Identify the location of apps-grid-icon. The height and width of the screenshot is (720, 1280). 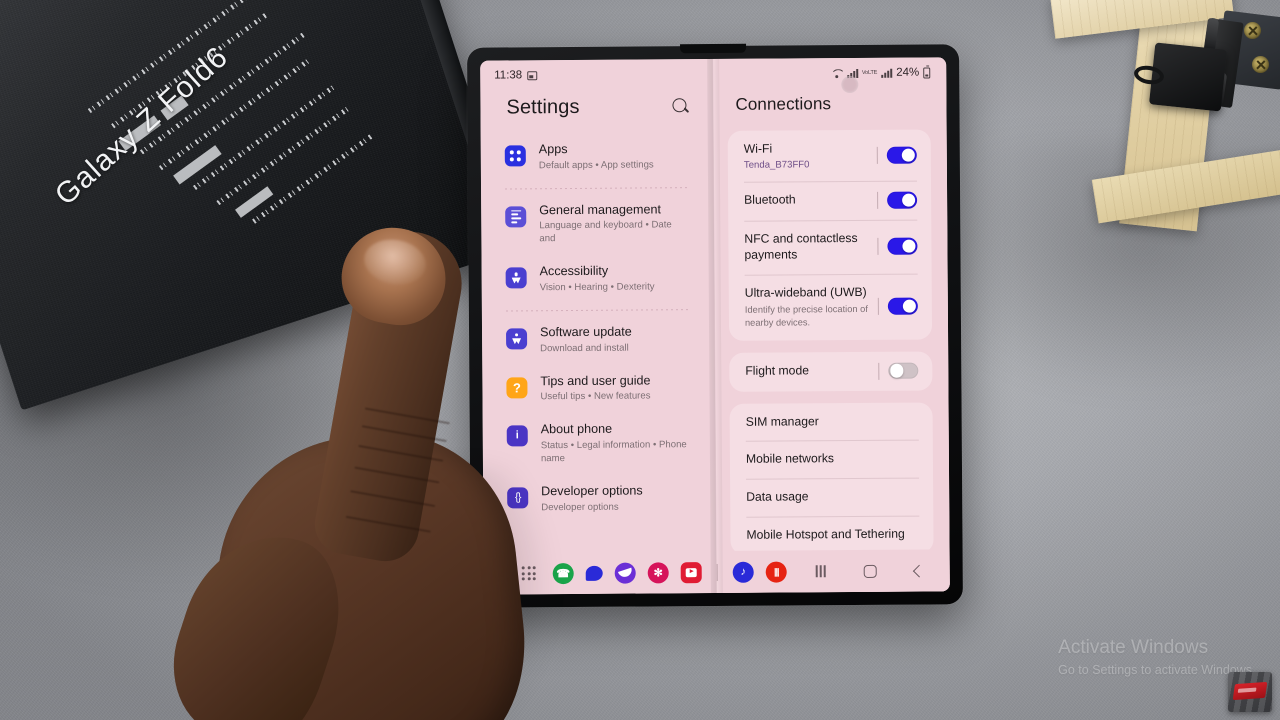
(515, 156).